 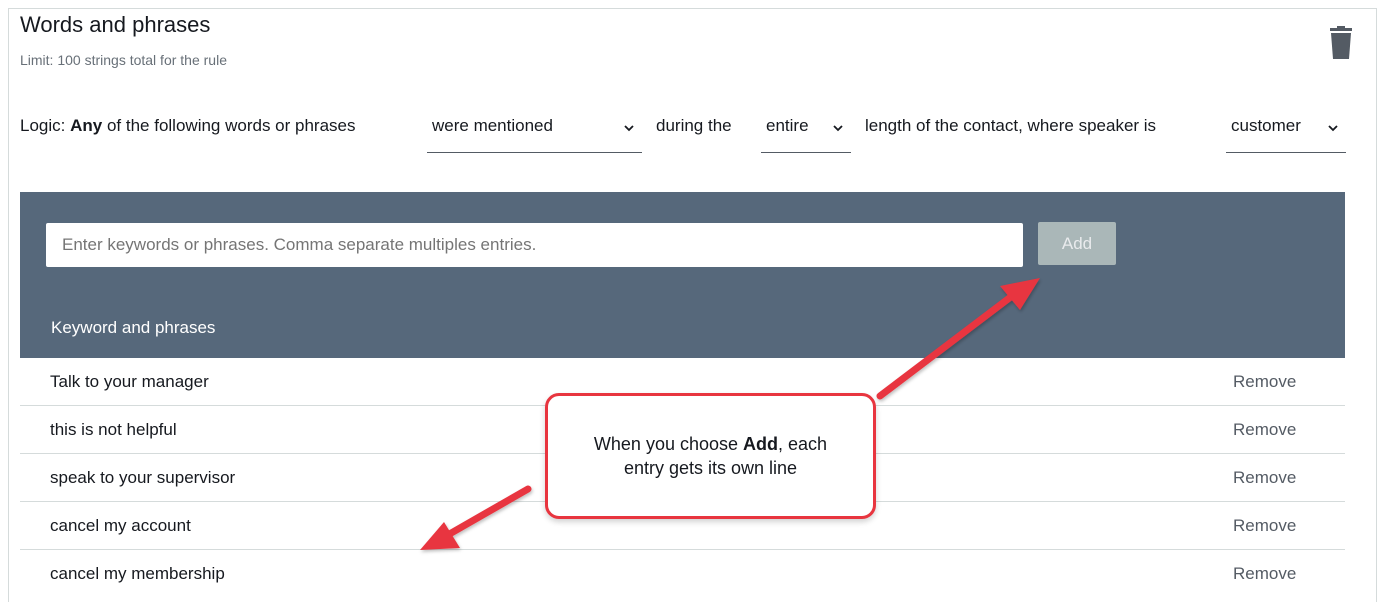 I want to click on keyword-text: Talk to your manager, so click(x=129, y=381).